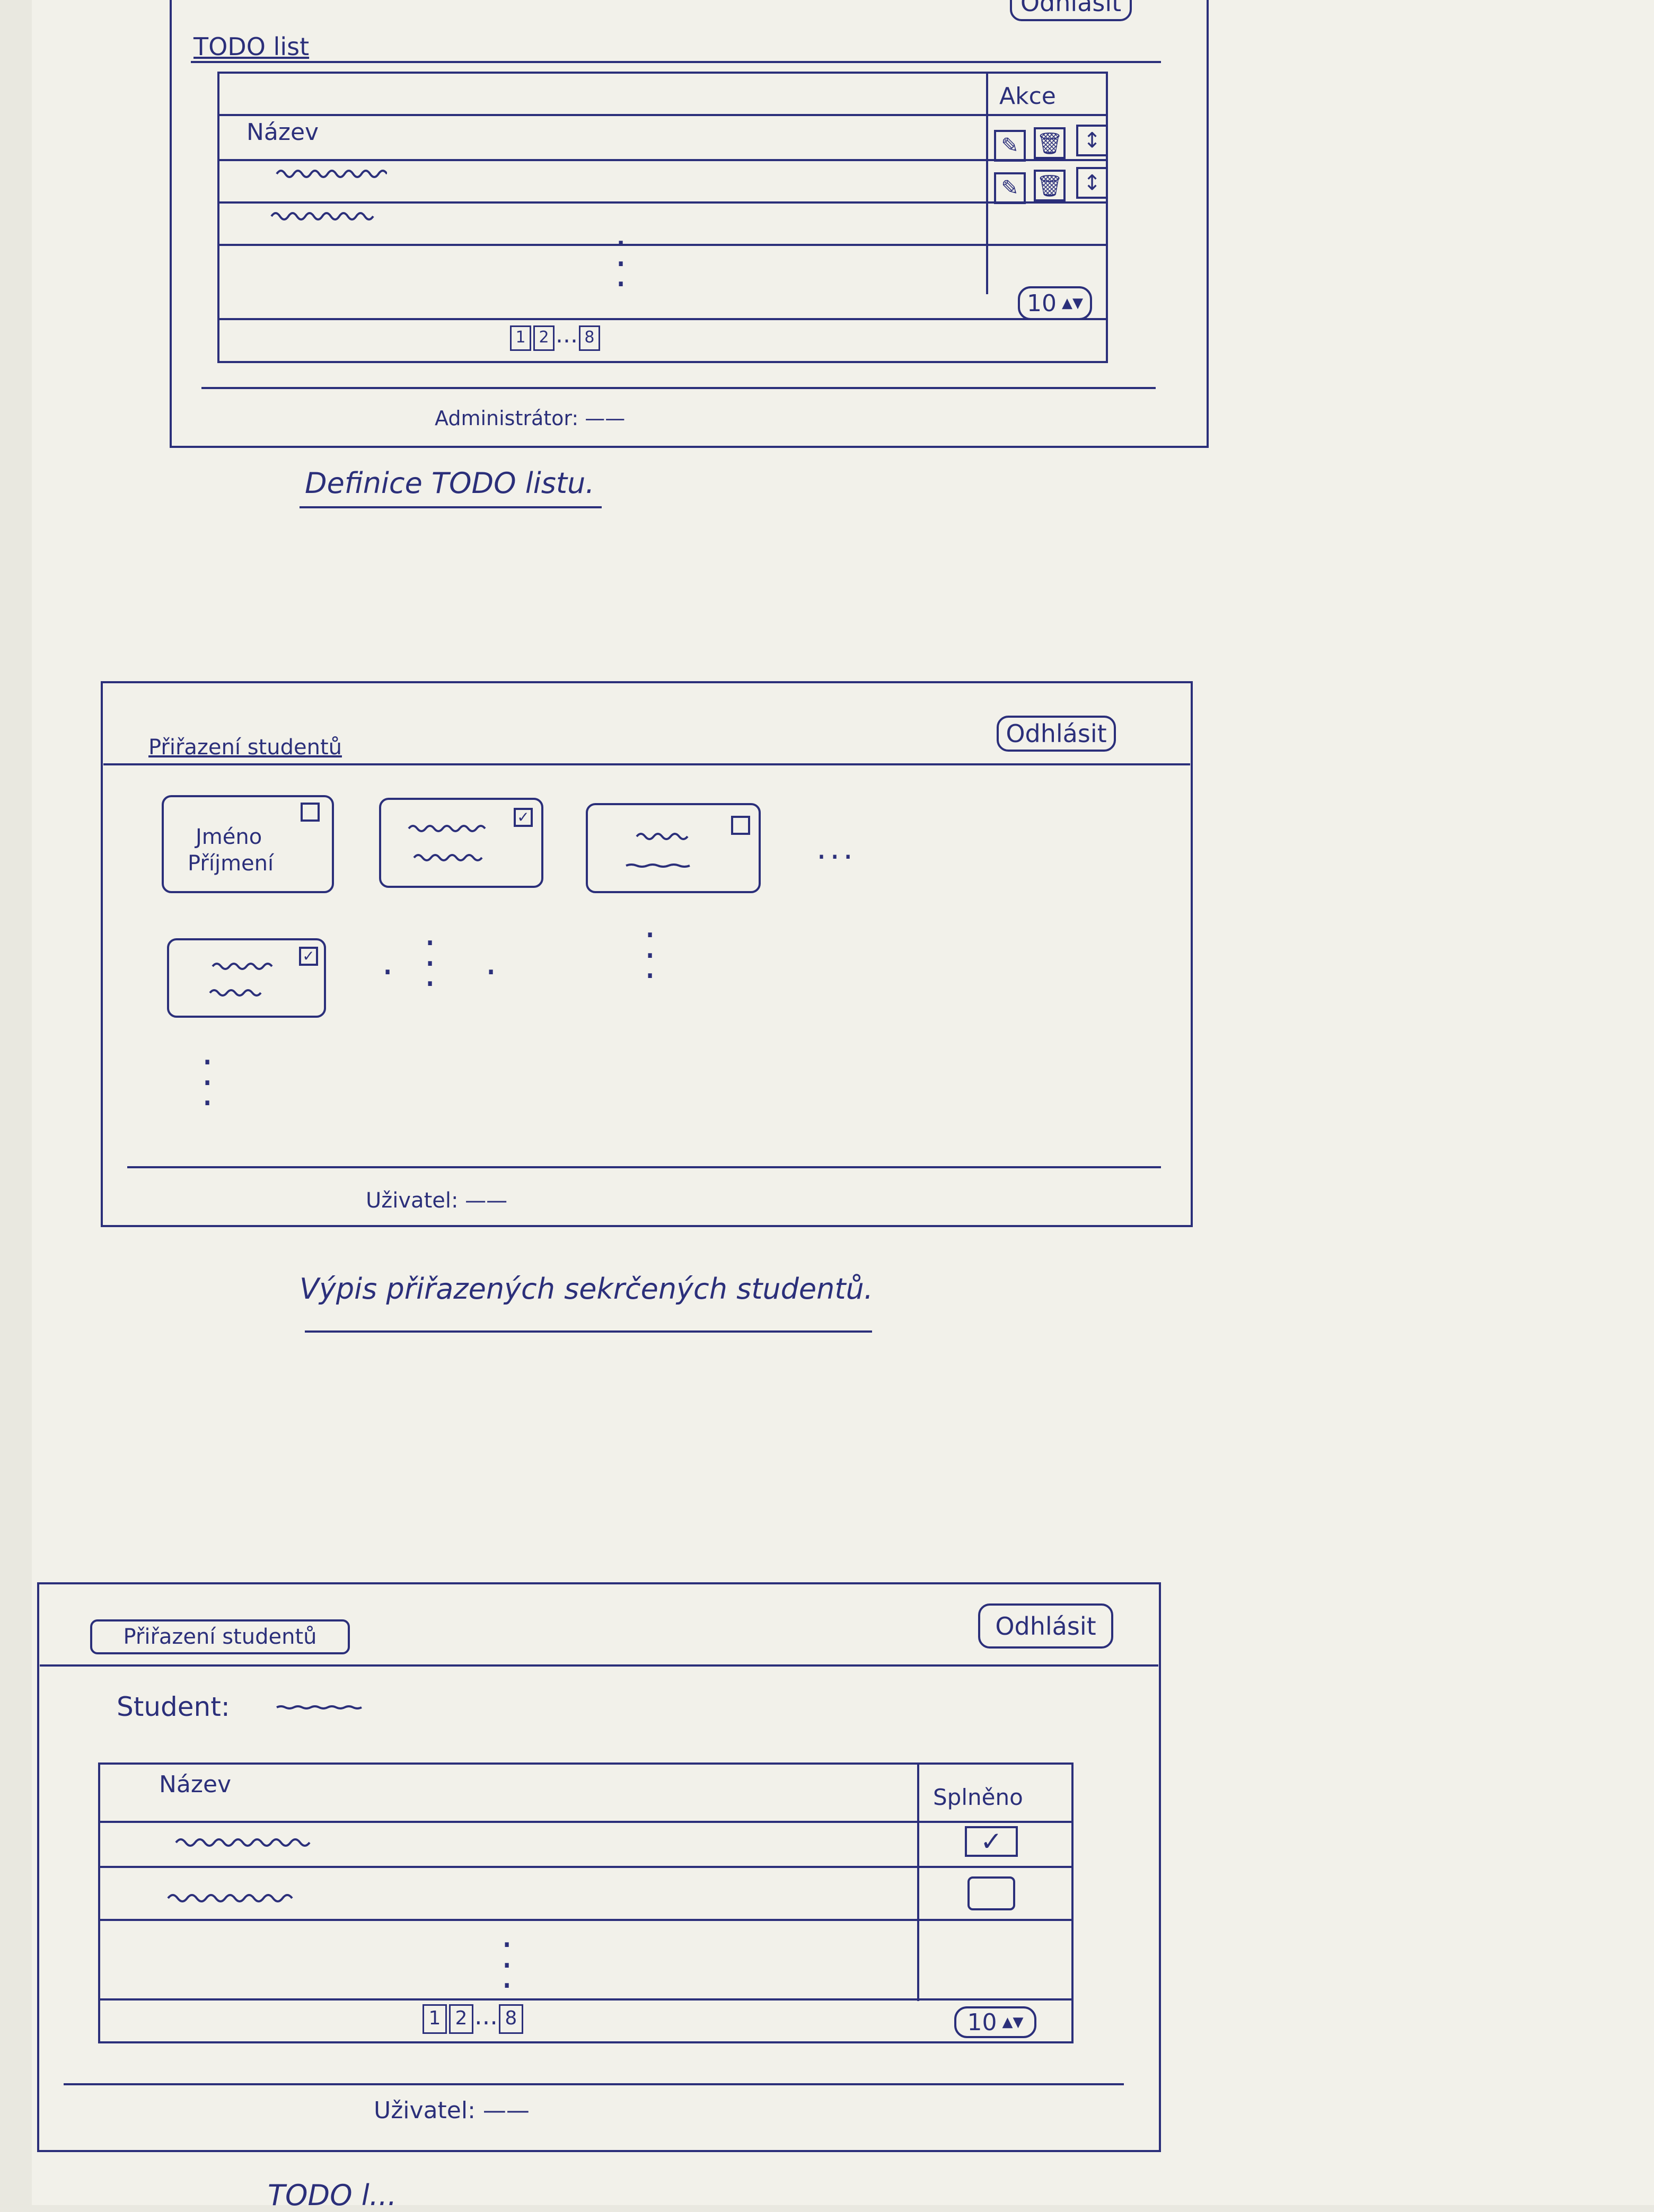  Describe the element at coordinates (1027, 96) in the screenshot. I see `column-header-actions: Akce` at that location.